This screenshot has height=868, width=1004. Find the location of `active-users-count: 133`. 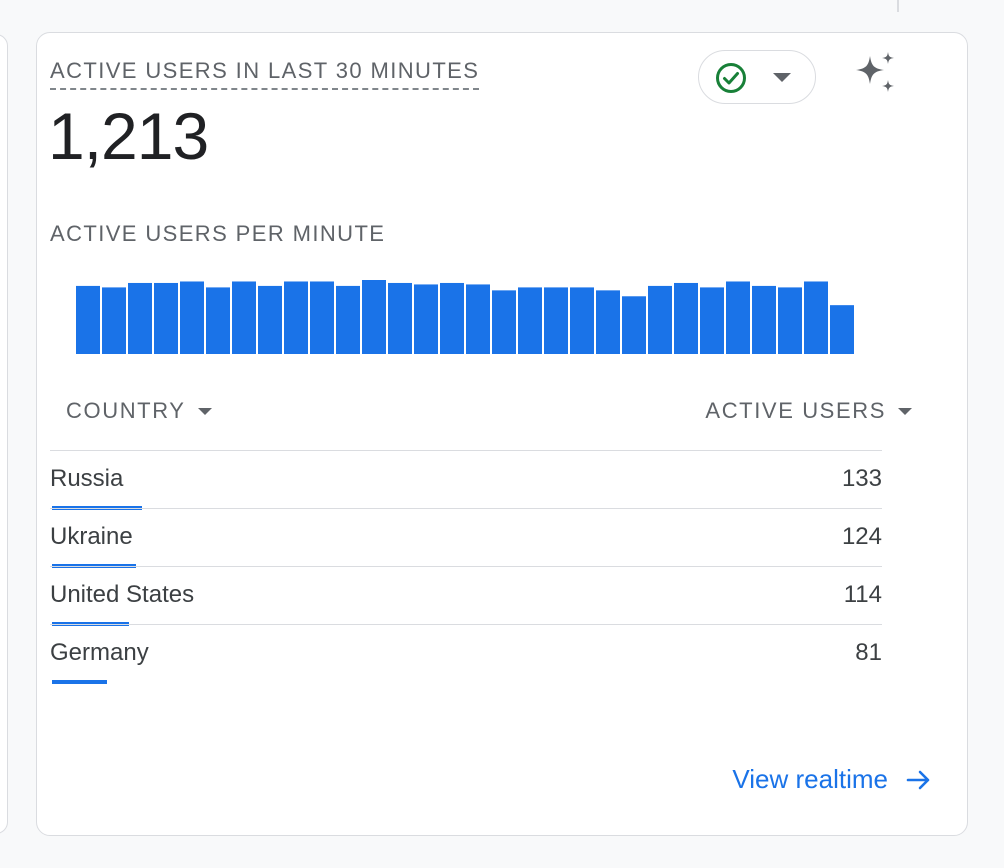

active-users-count: 133 is located at coordinates (861, 478).